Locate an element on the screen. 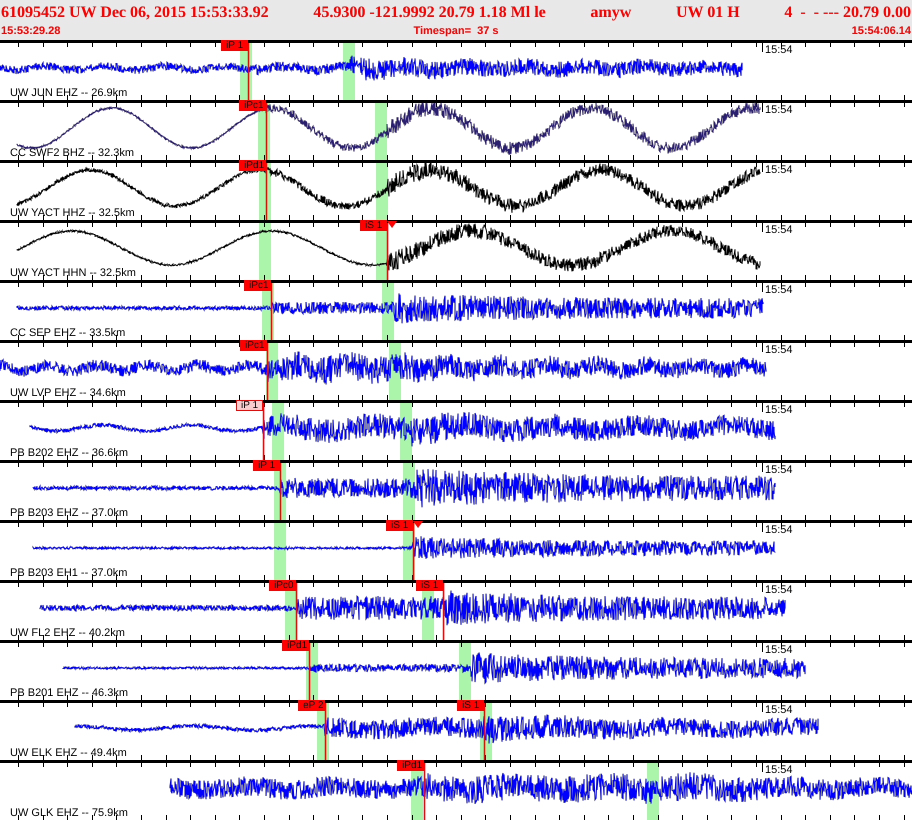  station-label: PB B203 EHZ -- 37.0km is located at coordinates (69, 513).